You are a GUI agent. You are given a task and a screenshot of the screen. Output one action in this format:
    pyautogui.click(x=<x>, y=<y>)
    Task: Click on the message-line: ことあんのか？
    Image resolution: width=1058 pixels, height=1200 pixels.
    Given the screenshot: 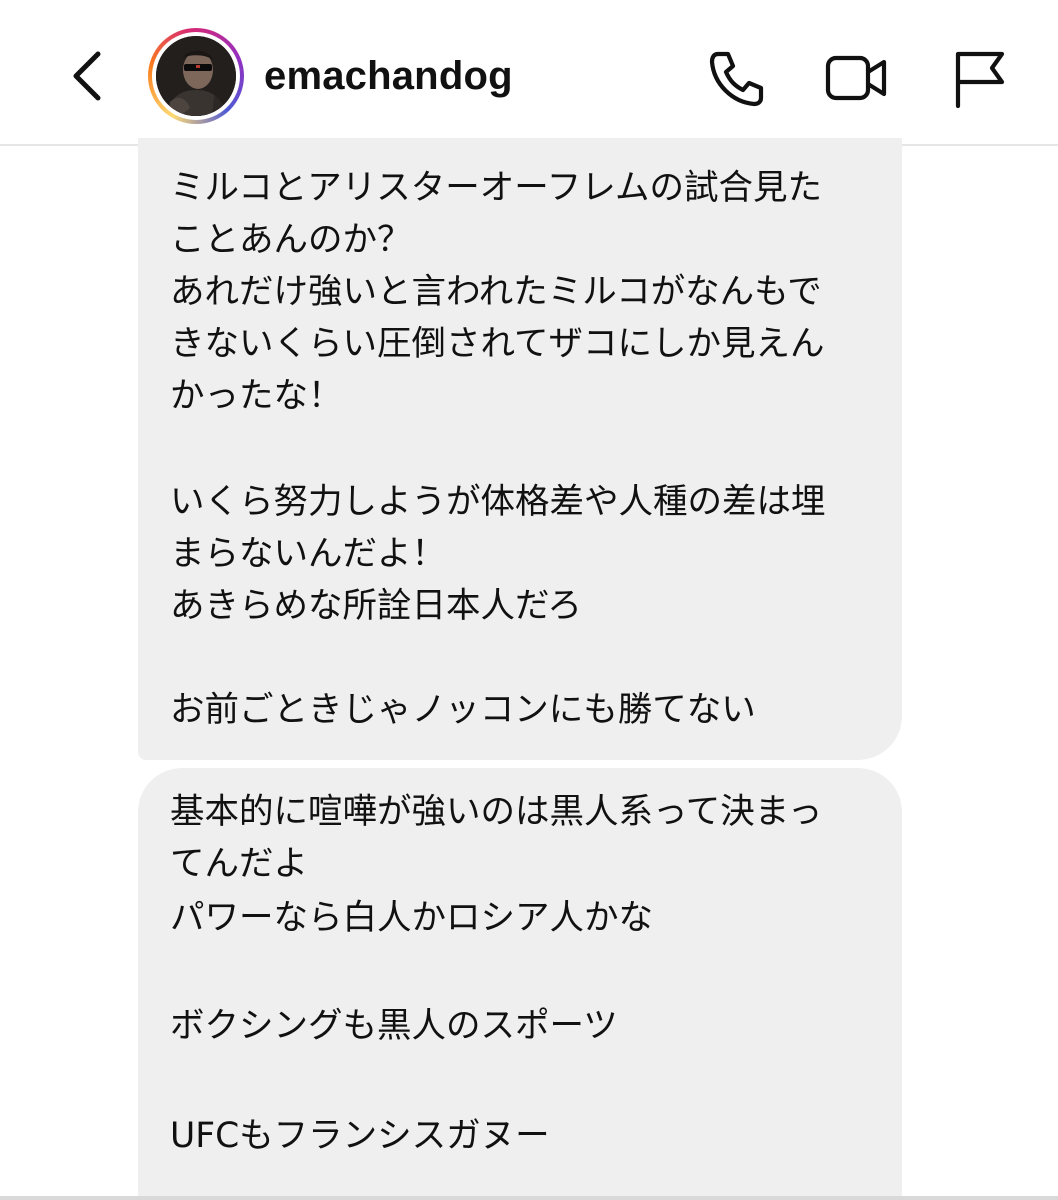 What is the action you would take?
    pyautogui.click(x=291, y=240)
    